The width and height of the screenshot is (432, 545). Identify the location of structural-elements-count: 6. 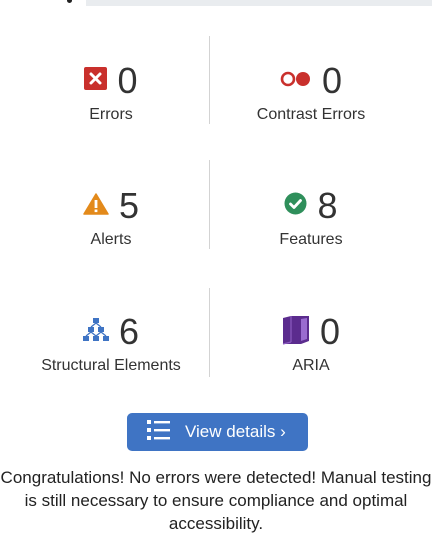
(129, 331).